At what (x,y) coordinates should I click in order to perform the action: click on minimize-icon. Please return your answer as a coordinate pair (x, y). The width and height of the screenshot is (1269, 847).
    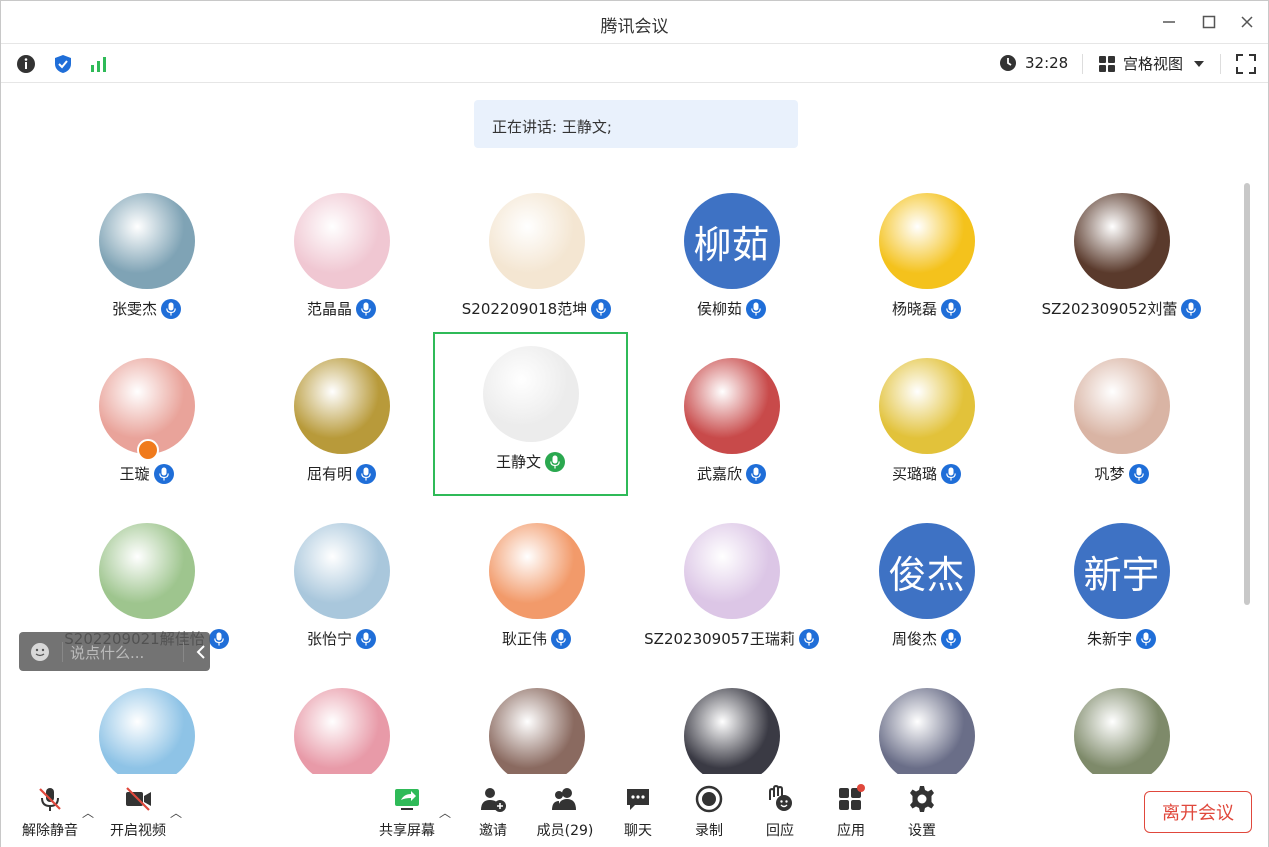
    Looking at the image, I should click on (1169, 22).